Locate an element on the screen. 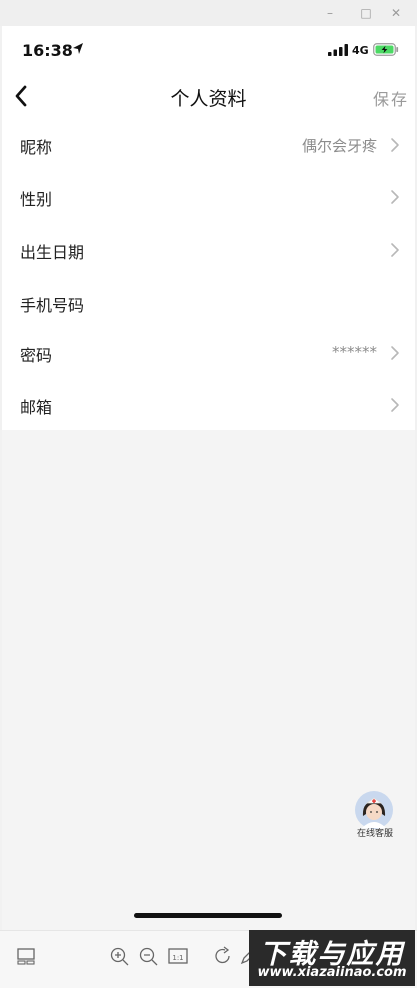  viewer-title-bar: – □ ✕ is located at coordinates (208, 13).